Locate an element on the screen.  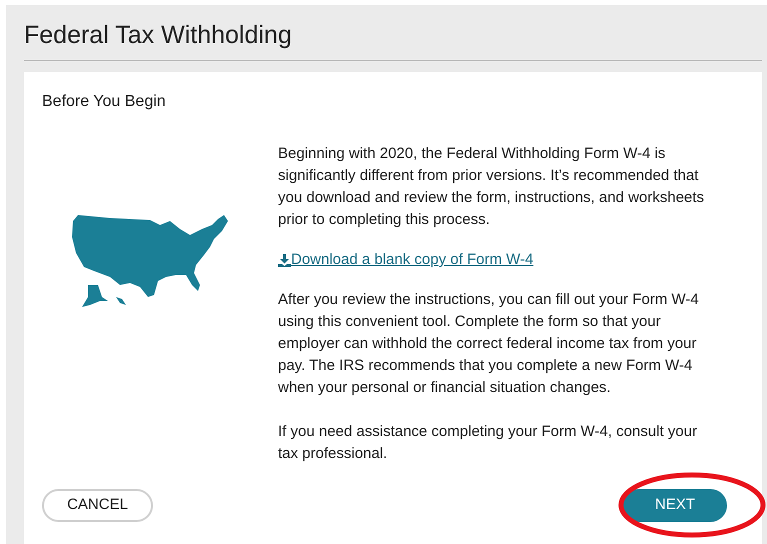
next-button: NEXT is located at coordinates (675, 505).